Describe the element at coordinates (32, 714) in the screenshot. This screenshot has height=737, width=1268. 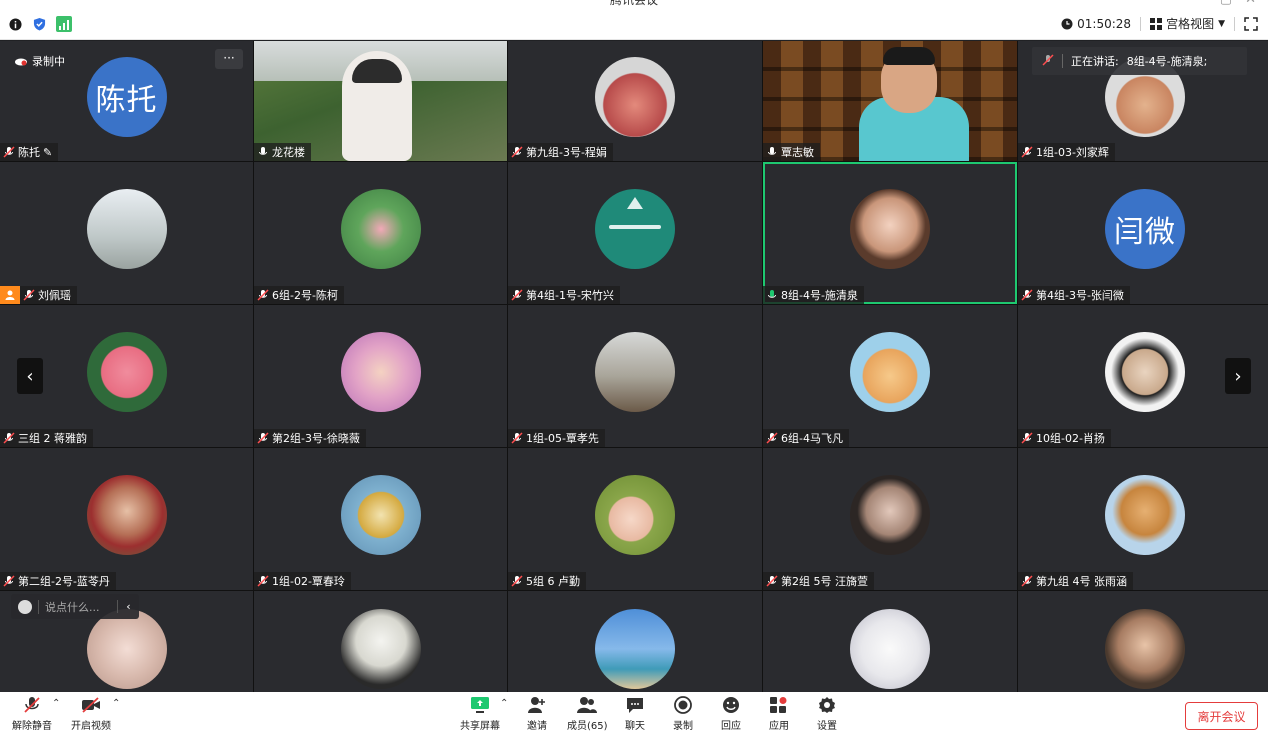
I see `unmute-button: 解除静音` at that location.